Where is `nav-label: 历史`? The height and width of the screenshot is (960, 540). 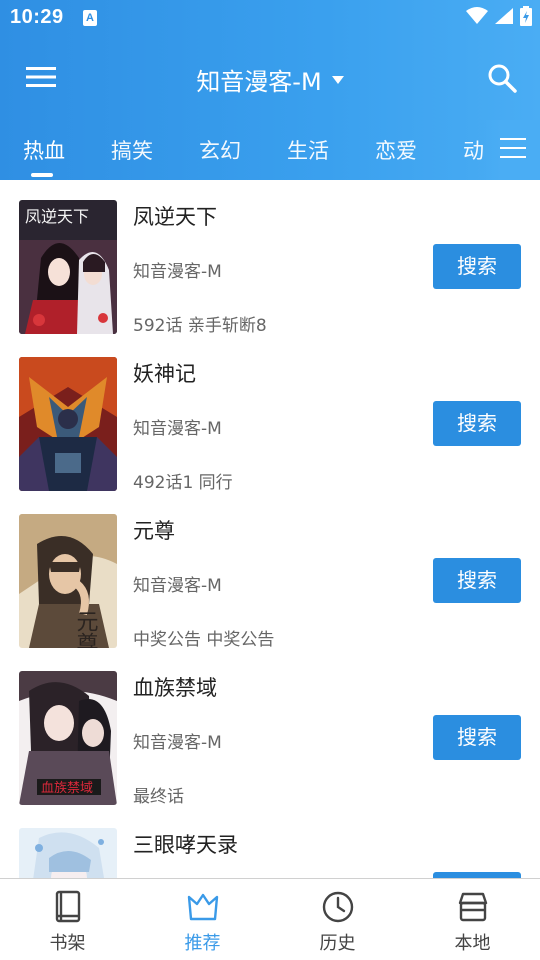 nav-label: 历史 is located at coordinates (337, 943).